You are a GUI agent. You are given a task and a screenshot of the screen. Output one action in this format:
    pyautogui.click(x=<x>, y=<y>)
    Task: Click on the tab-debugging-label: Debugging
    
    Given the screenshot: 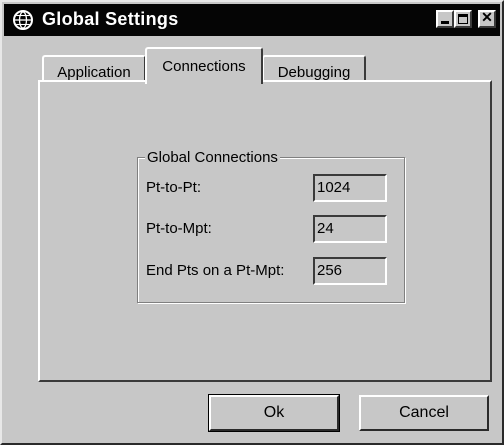 What is the action you would take?
    pyautogui.click(x=314, y=72)
    